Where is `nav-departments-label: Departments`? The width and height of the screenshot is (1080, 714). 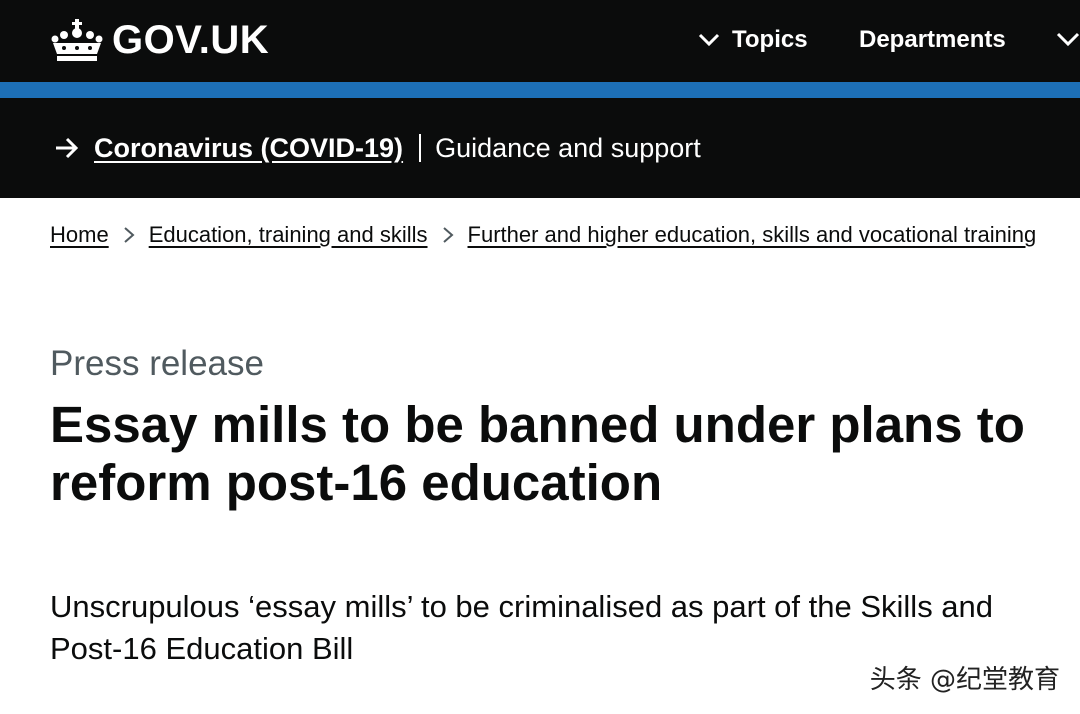
nav-departments-label: Departments is located at coordinates (932, 39).